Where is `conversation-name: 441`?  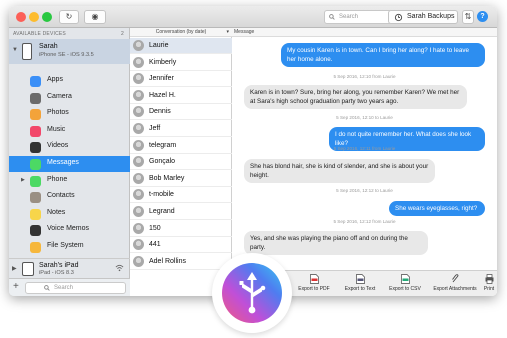 conversation-name: 441 is located at coordinates (155, 245).